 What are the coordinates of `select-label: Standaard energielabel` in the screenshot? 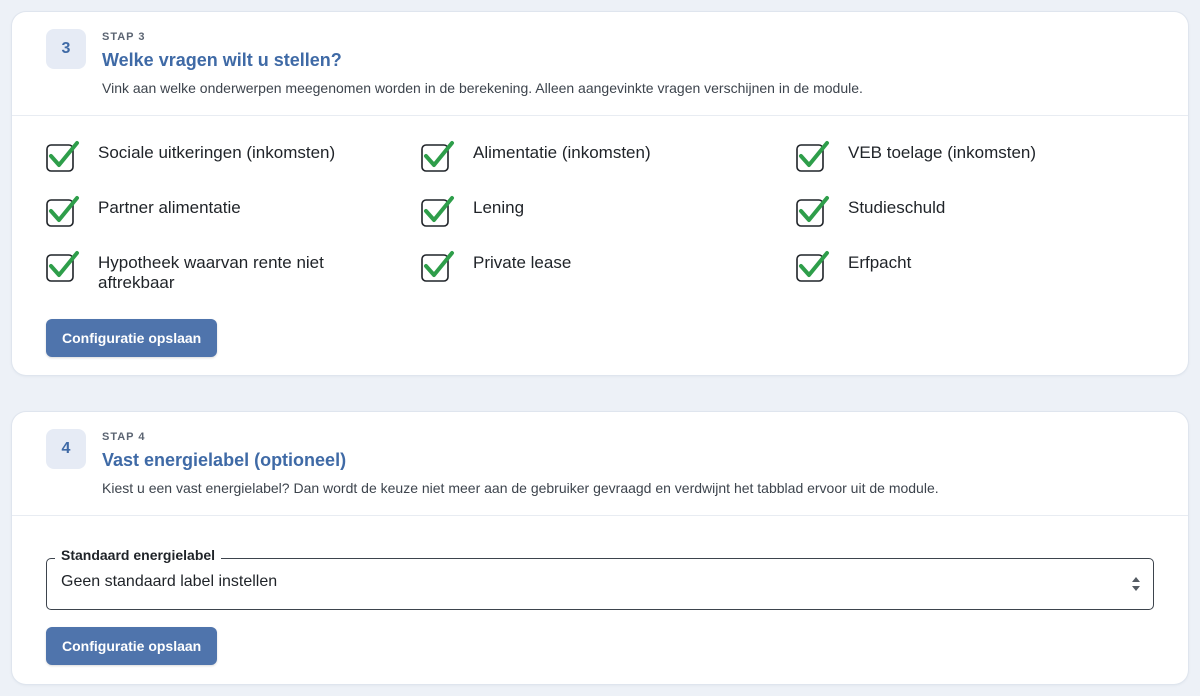 It's located at (138, 555).